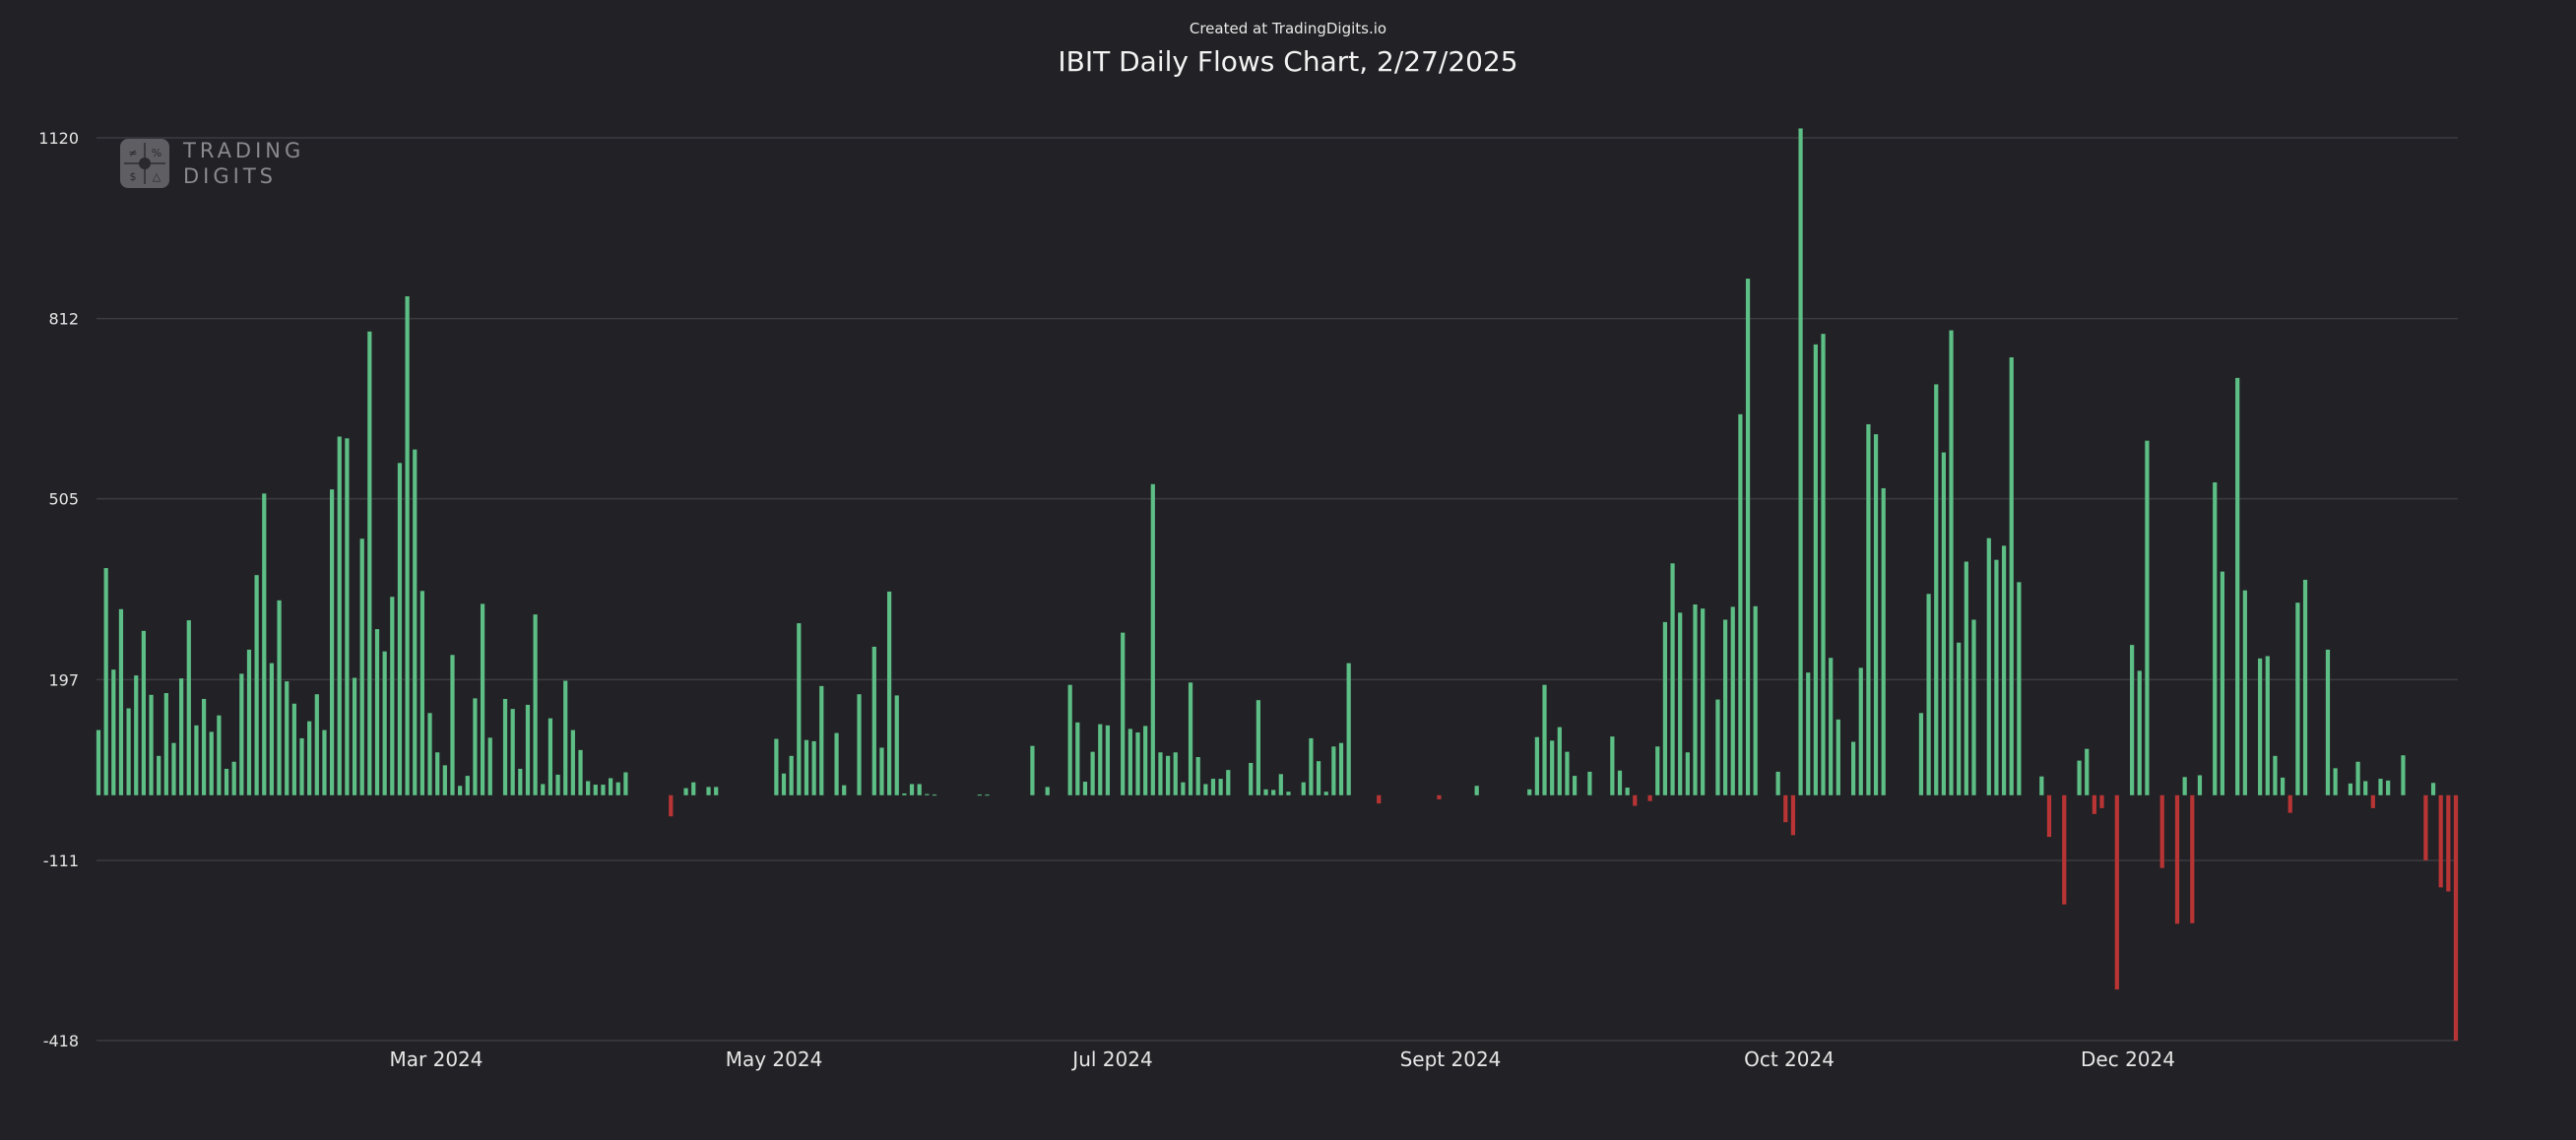 The width and height of the screenshot is (2576, 1140). I want to click on y-tick-label: -111, so click(61, 861).